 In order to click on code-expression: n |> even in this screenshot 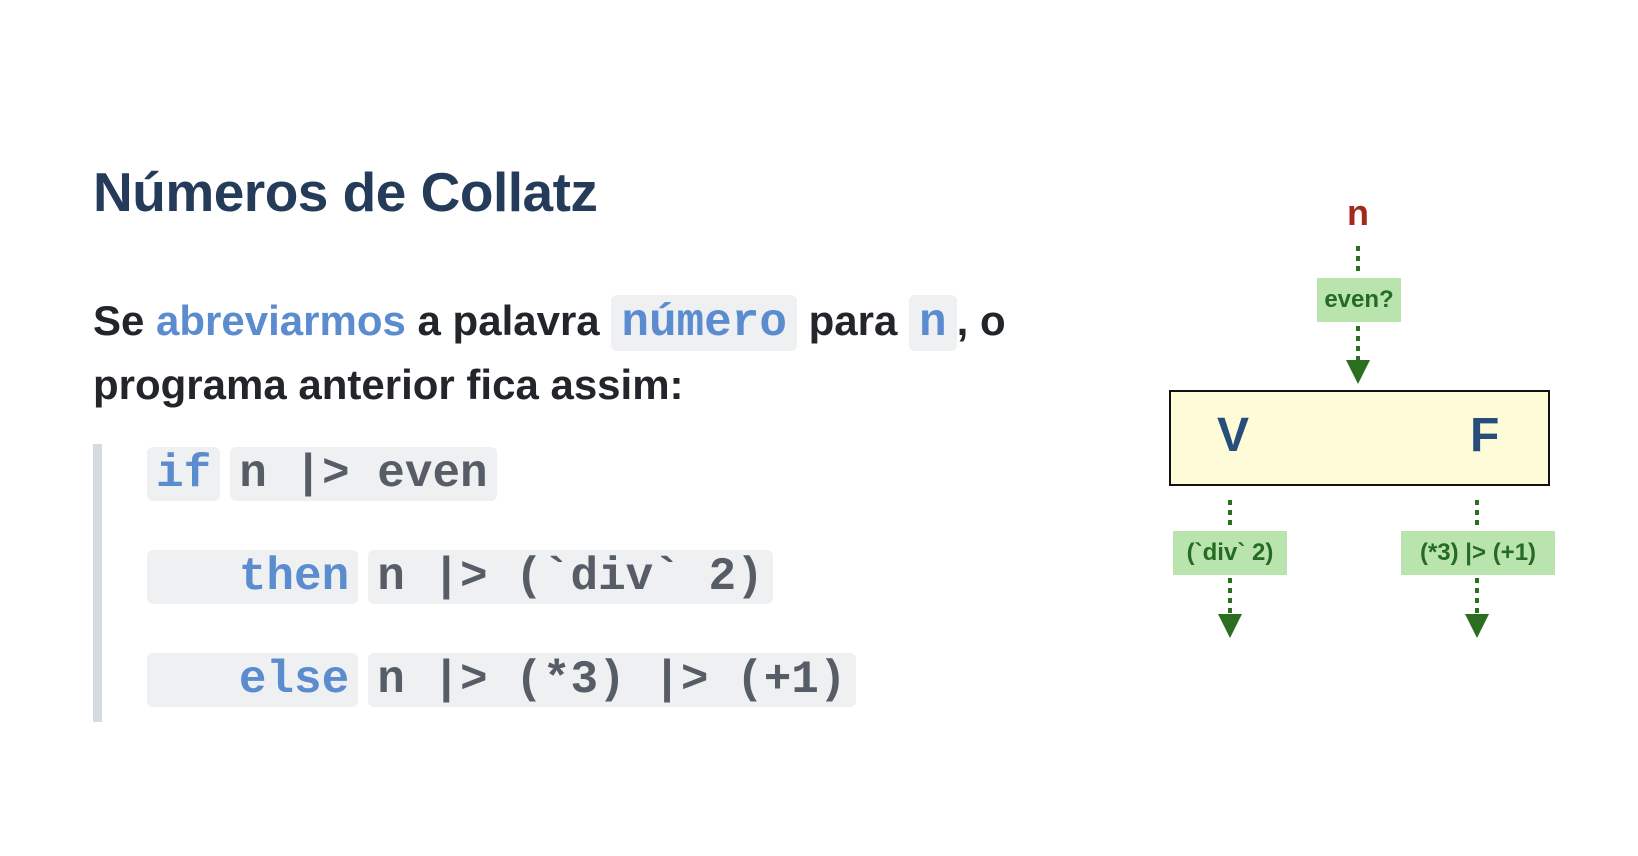, I will do `click(363, 474)`.